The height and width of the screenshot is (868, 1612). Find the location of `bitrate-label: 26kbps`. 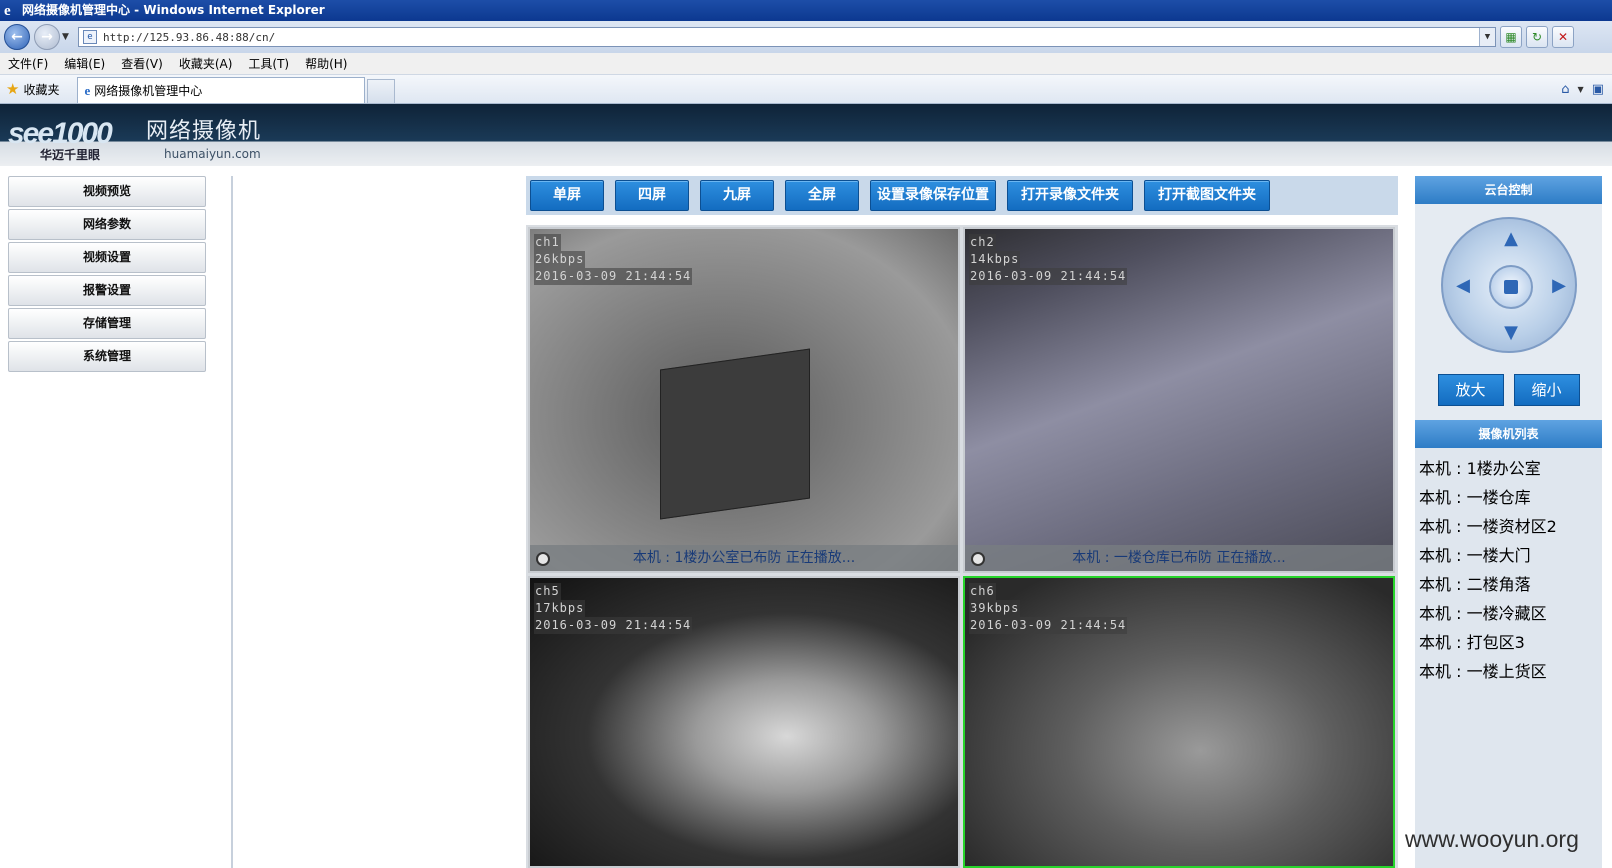

bitrate-label: 26kbps is located at coordinates (560, 259).